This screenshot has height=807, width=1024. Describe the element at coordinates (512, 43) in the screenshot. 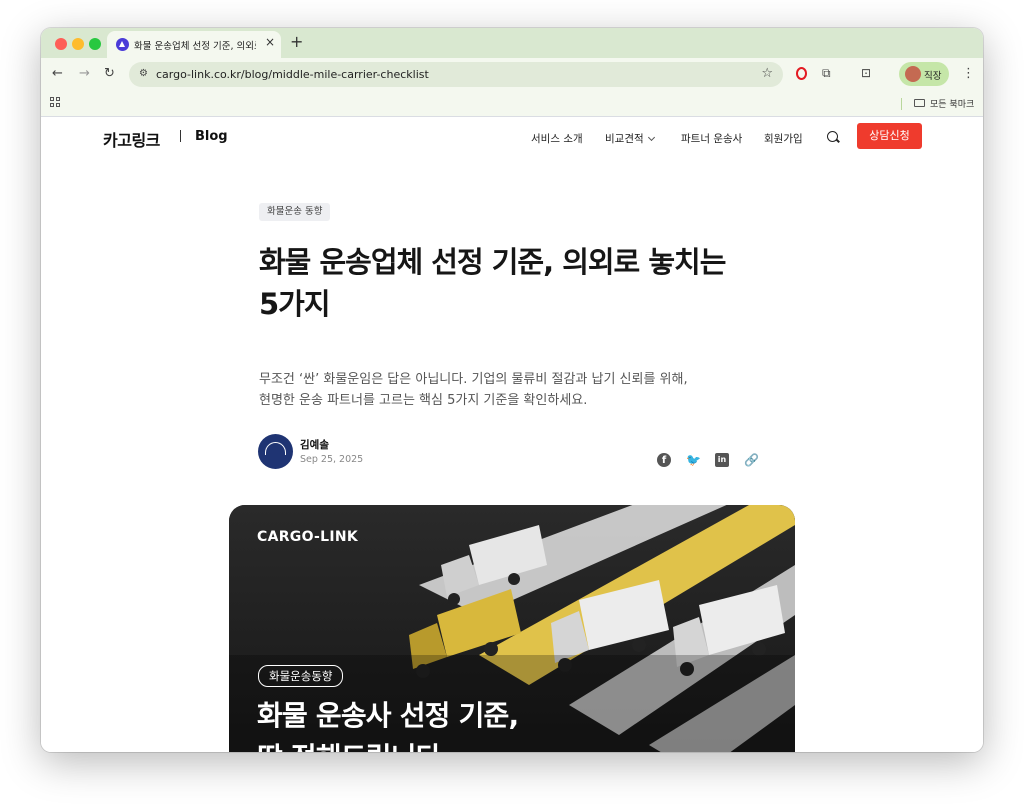

I see `tab-strip: 화물 운송업체 선정 기준, 의외로 놓 × +` at that location.